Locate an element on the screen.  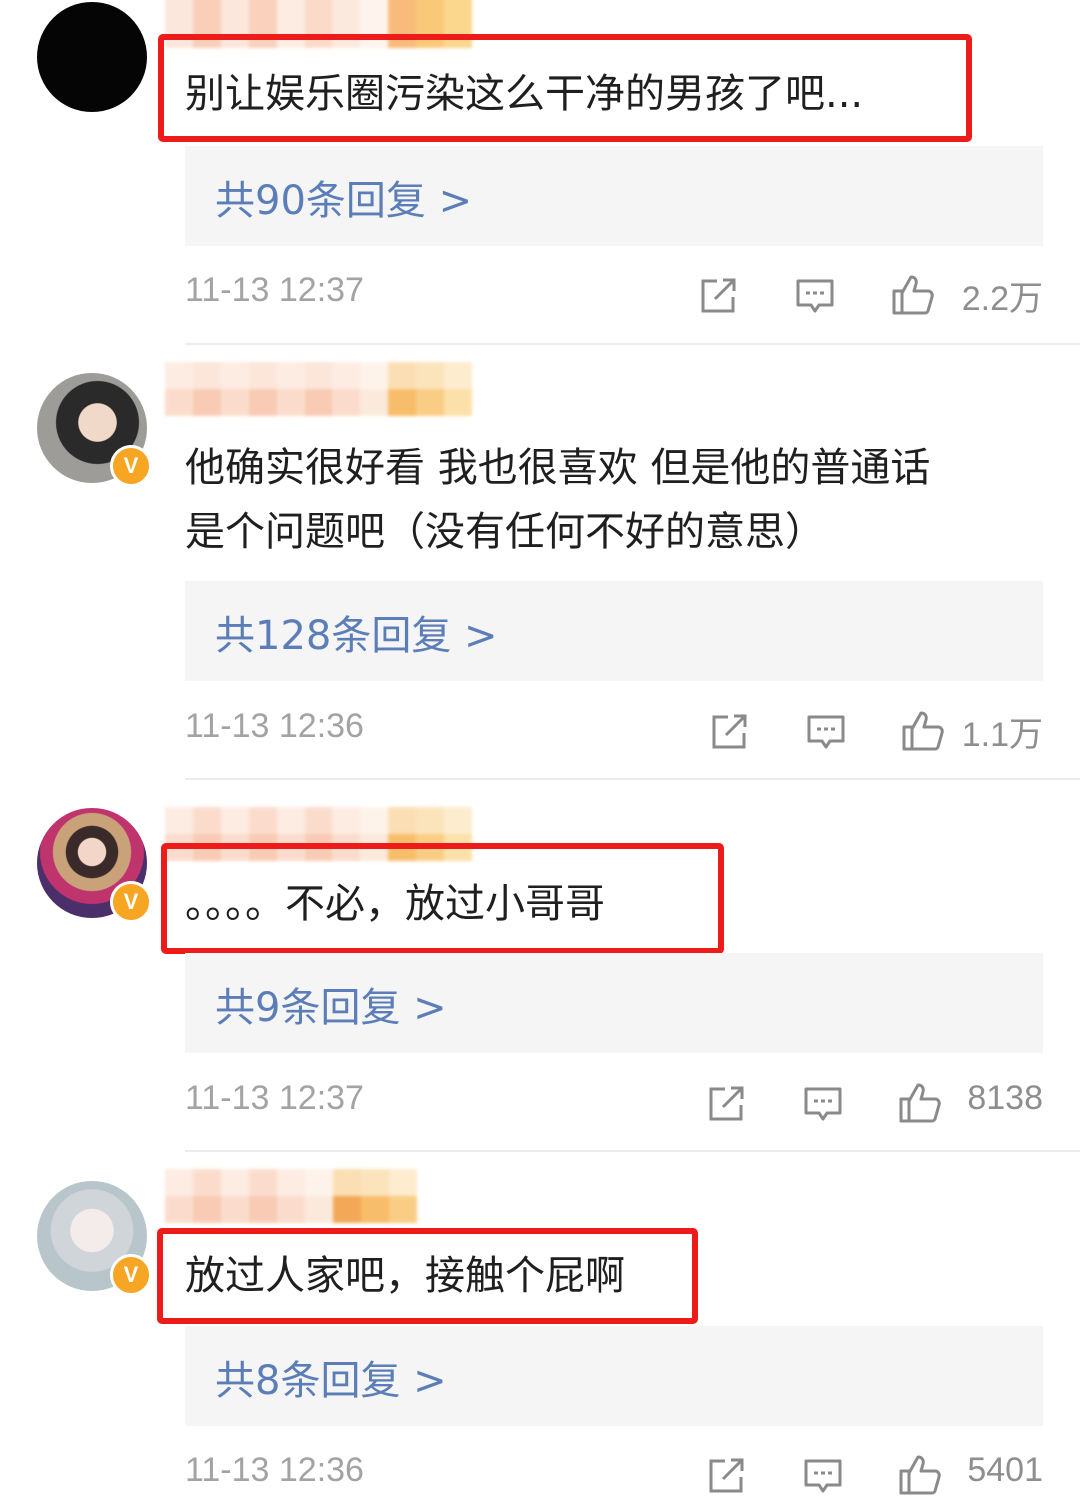
like-count: 5401 is located at coordinates (1005, 1470).